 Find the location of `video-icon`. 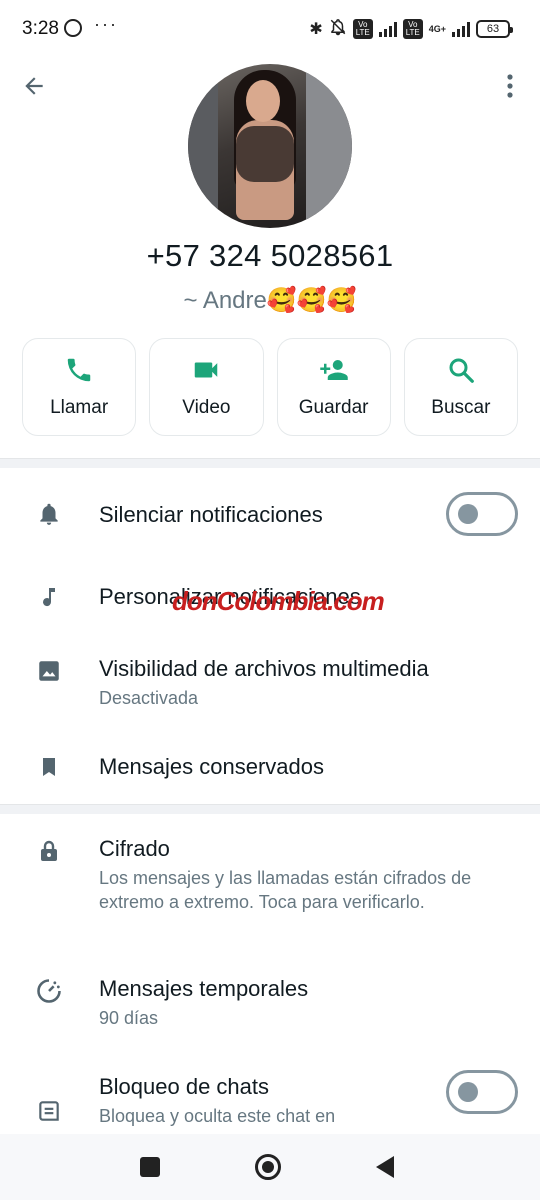

video-icon is located at coordinates (206, 370).